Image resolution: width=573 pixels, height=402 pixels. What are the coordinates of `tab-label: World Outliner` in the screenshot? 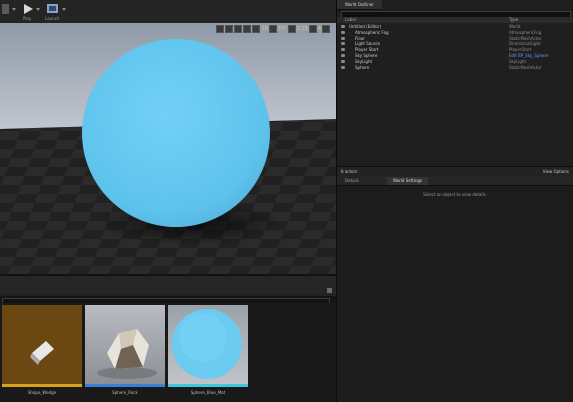 It's located at (359, 4).